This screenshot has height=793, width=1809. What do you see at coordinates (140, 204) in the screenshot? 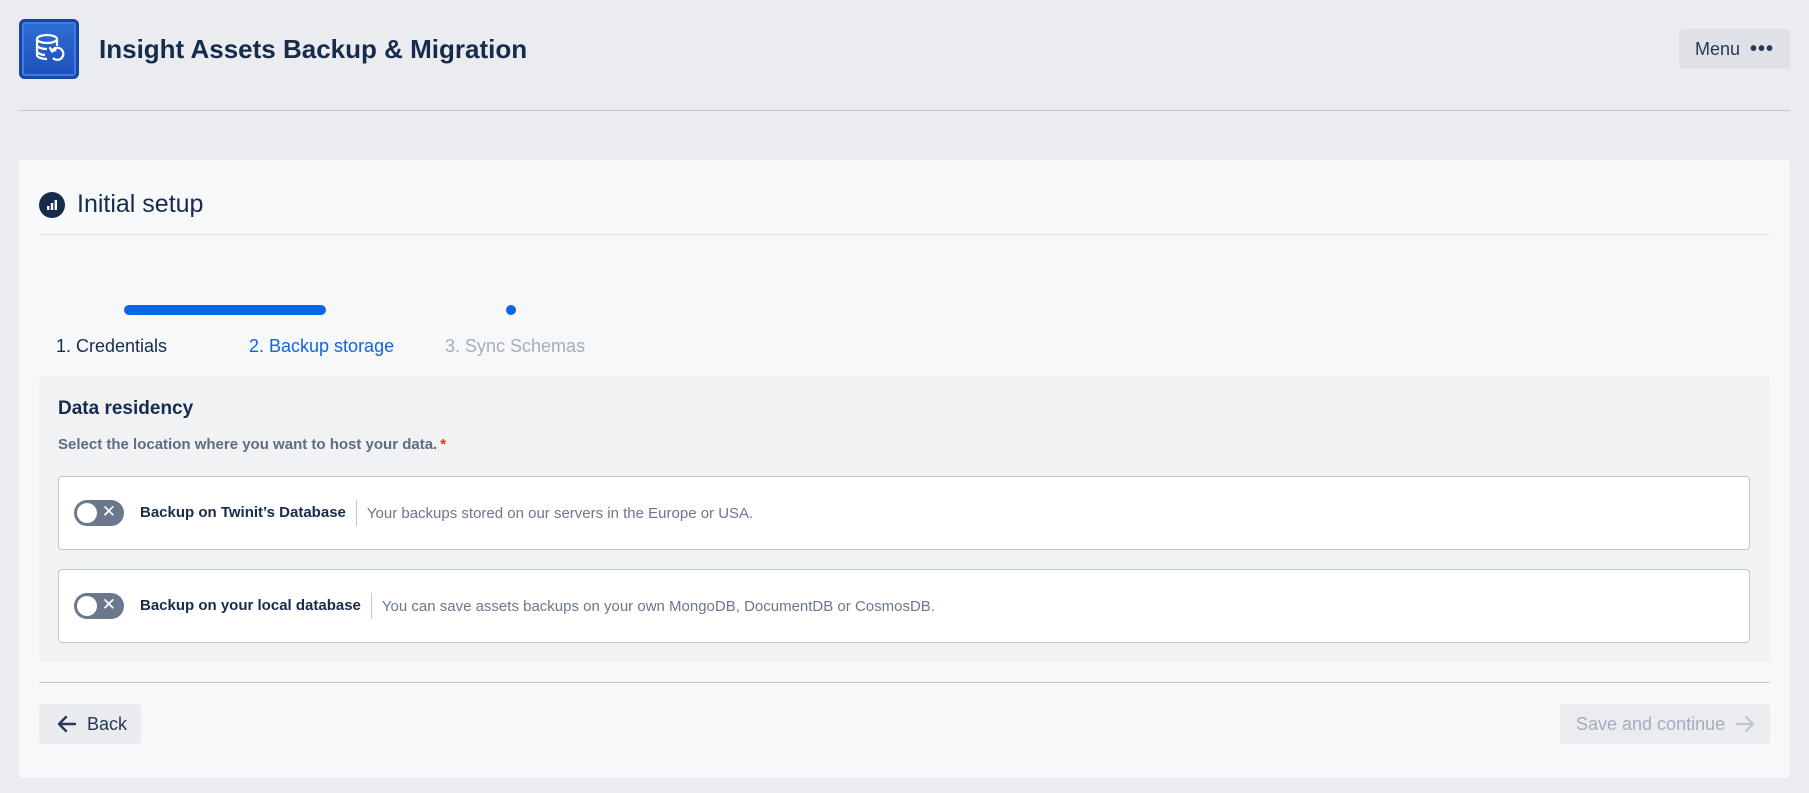
I see `page-title: Initial setup` at bounding box center [140, 204].